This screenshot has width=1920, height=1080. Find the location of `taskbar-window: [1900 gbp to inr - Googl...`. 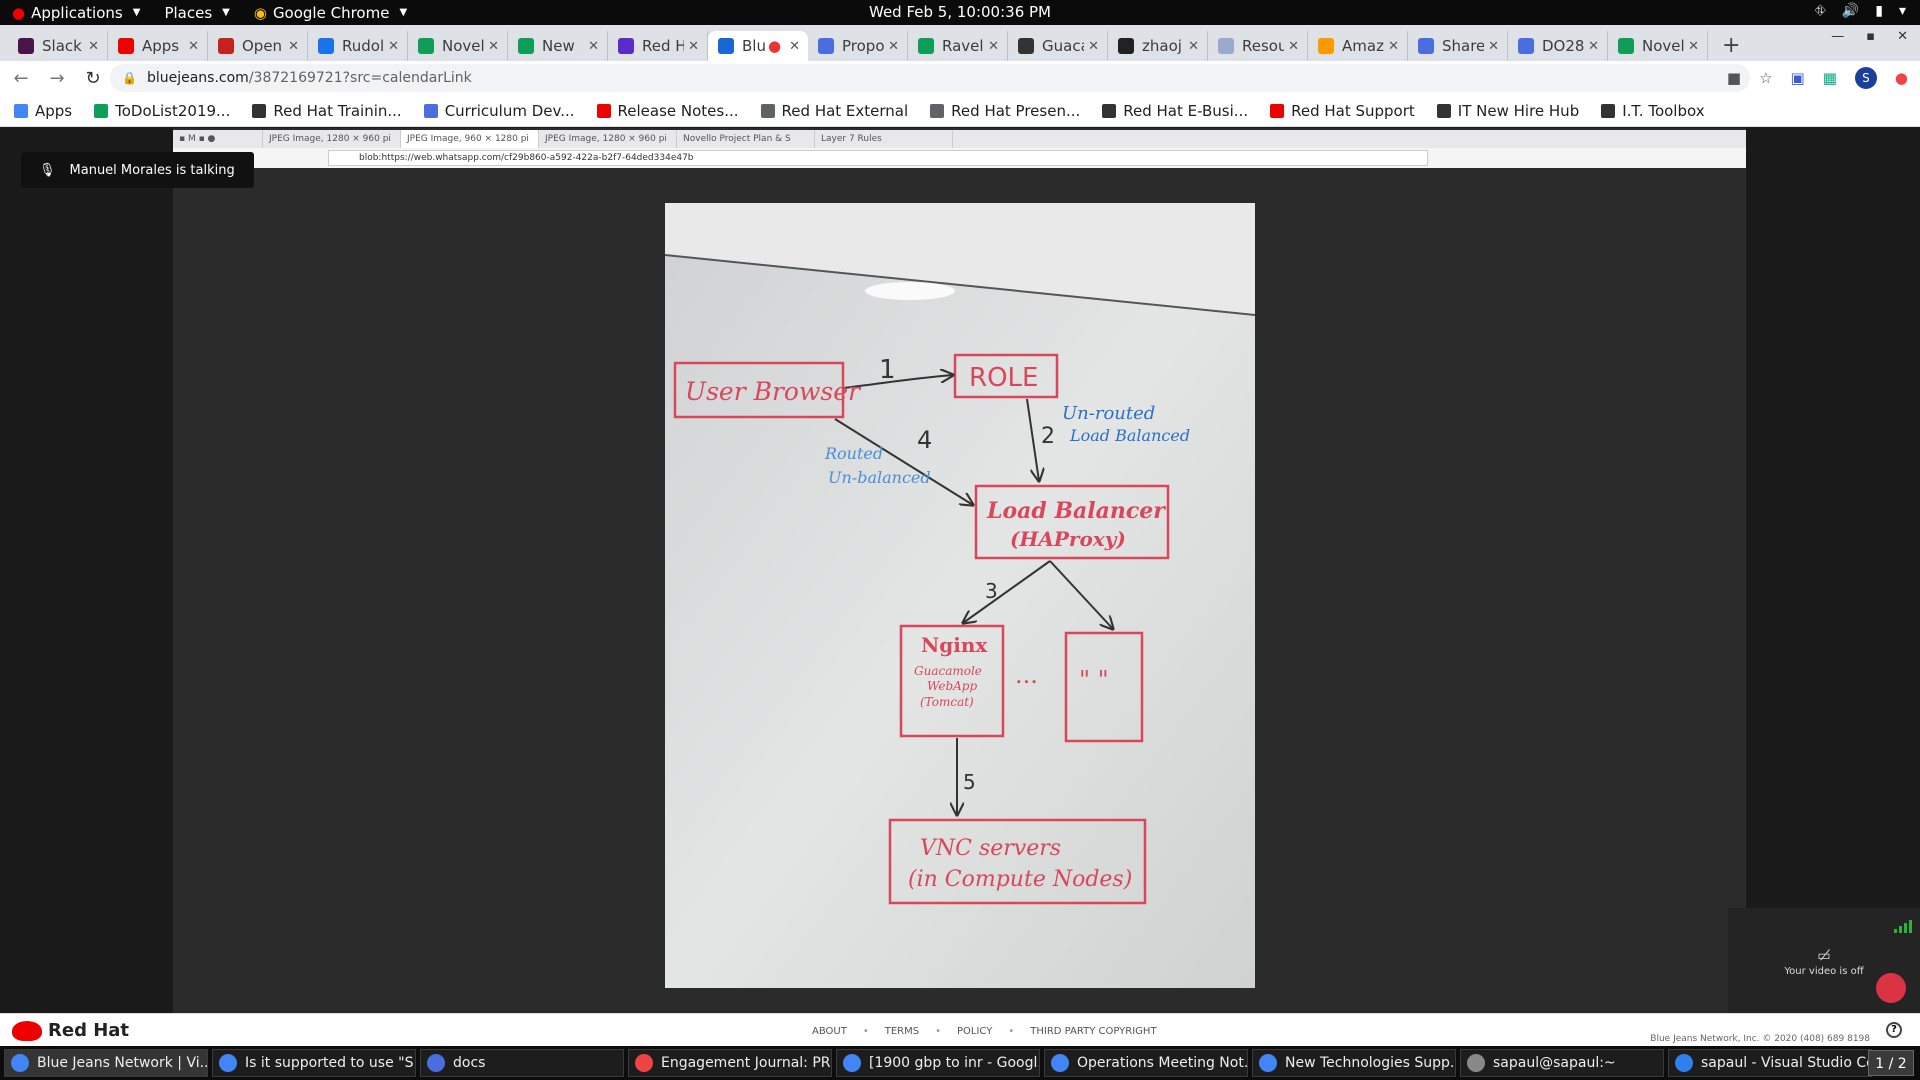

taskbar-window: [1900 gbp to inr - Googl... is located at coordinates (938, 1063).